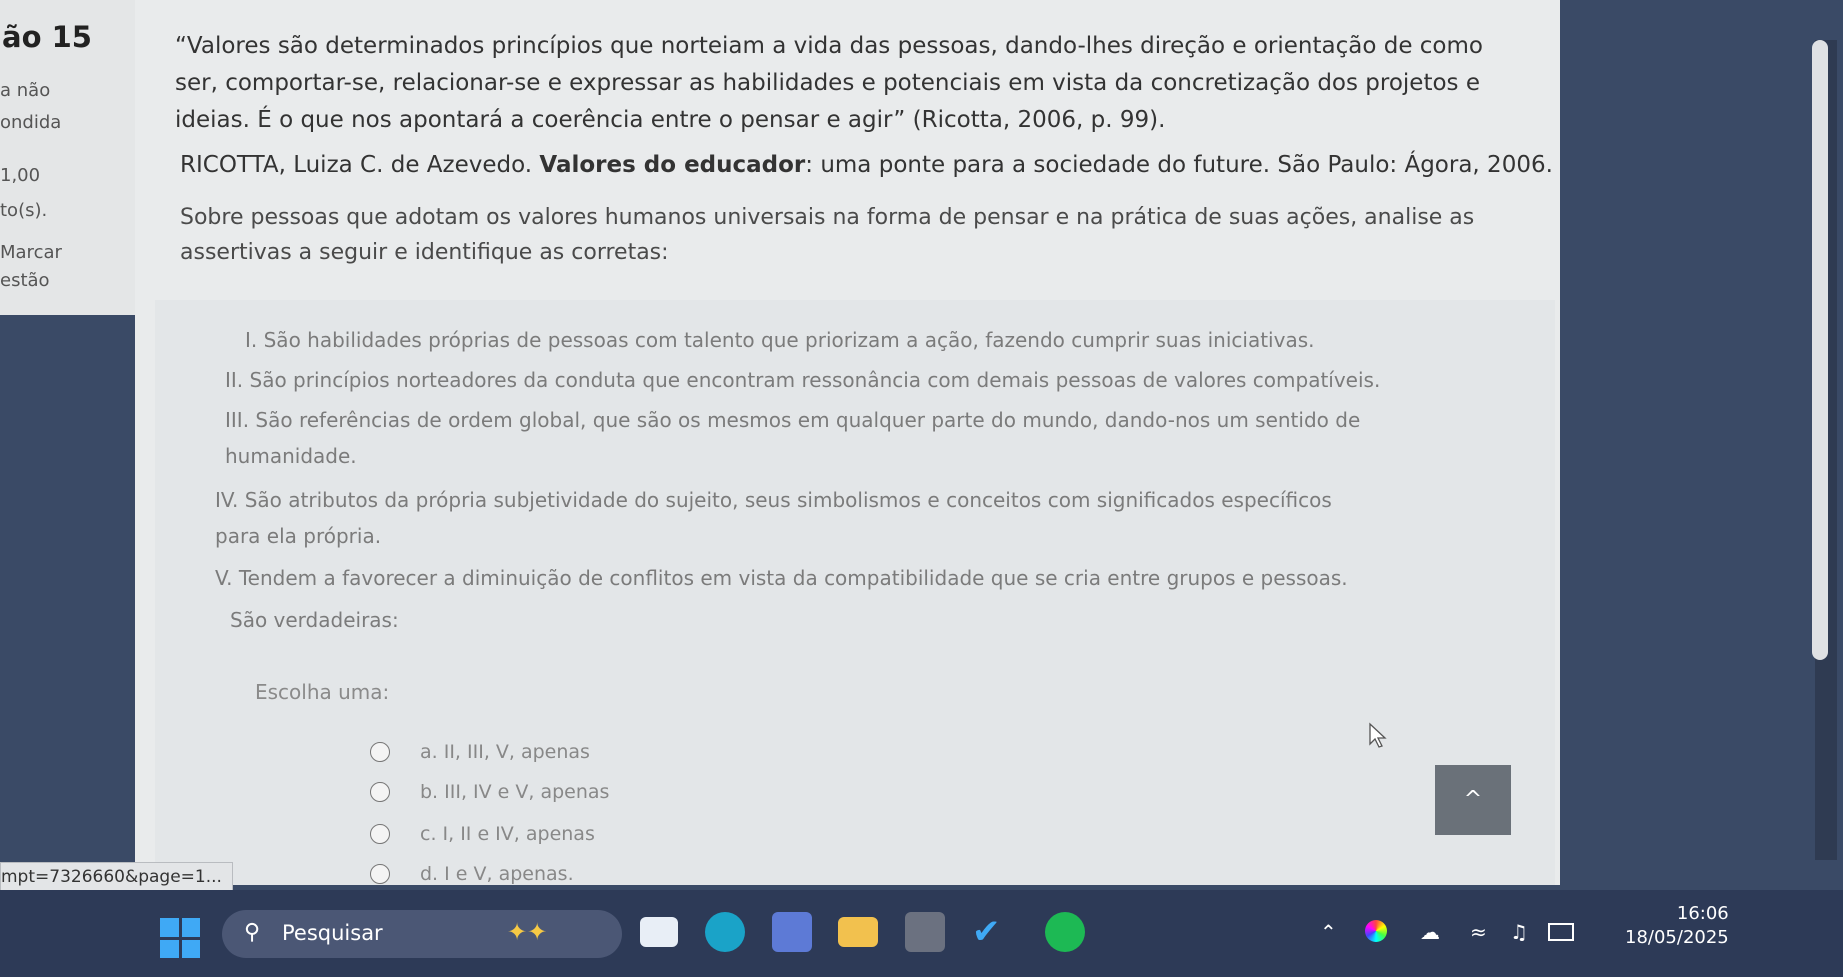  I want to click on option-d: d. I e V, apenas., so click(472, 874).